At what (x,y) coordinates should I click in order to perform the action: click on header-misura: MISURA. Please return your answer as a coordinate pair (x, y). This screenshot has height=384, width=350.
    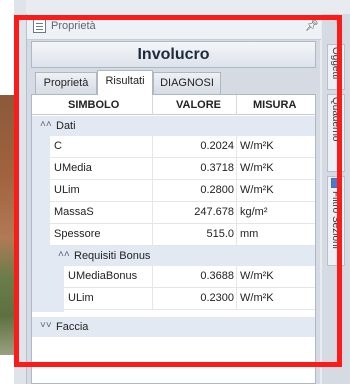
    Looking at the image, I should click on (274, 105).